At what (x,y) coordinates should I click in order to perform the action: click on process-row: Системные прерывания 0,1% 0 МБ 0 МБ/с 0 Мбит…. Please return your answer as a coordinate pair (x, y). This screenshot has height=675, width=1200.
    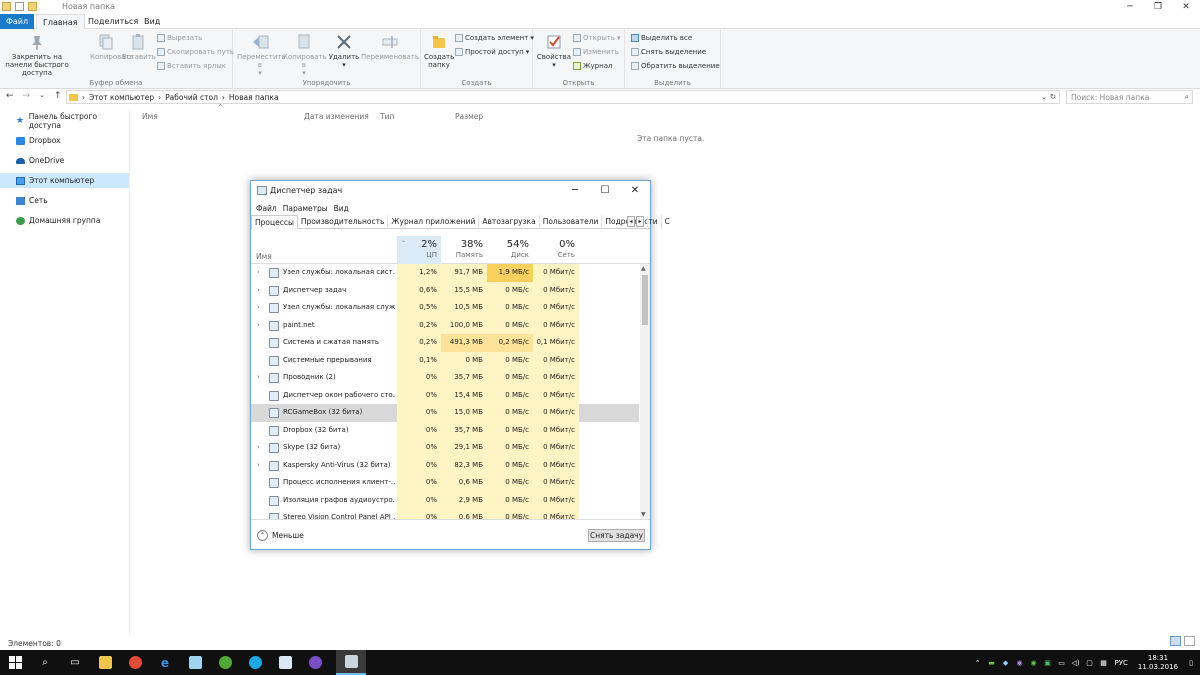
    Looking at the image, I should click on (445, 360).